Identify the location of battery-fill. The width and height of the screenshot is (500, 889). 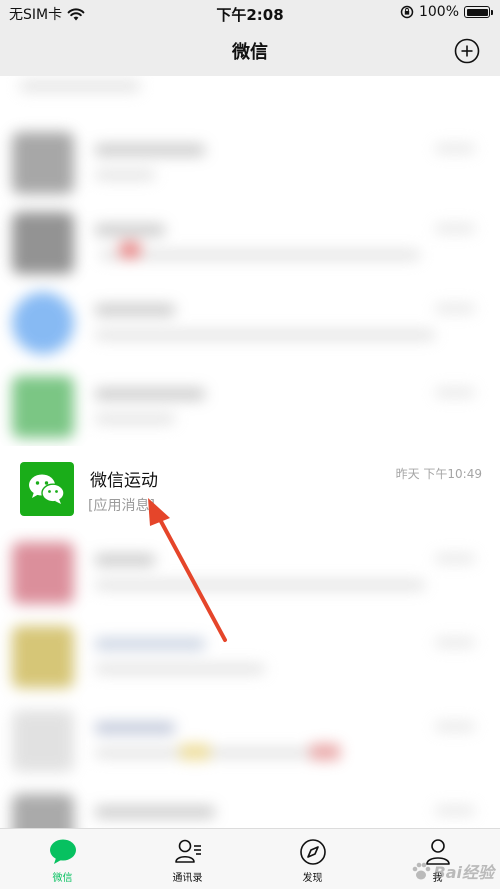
(477, 12).